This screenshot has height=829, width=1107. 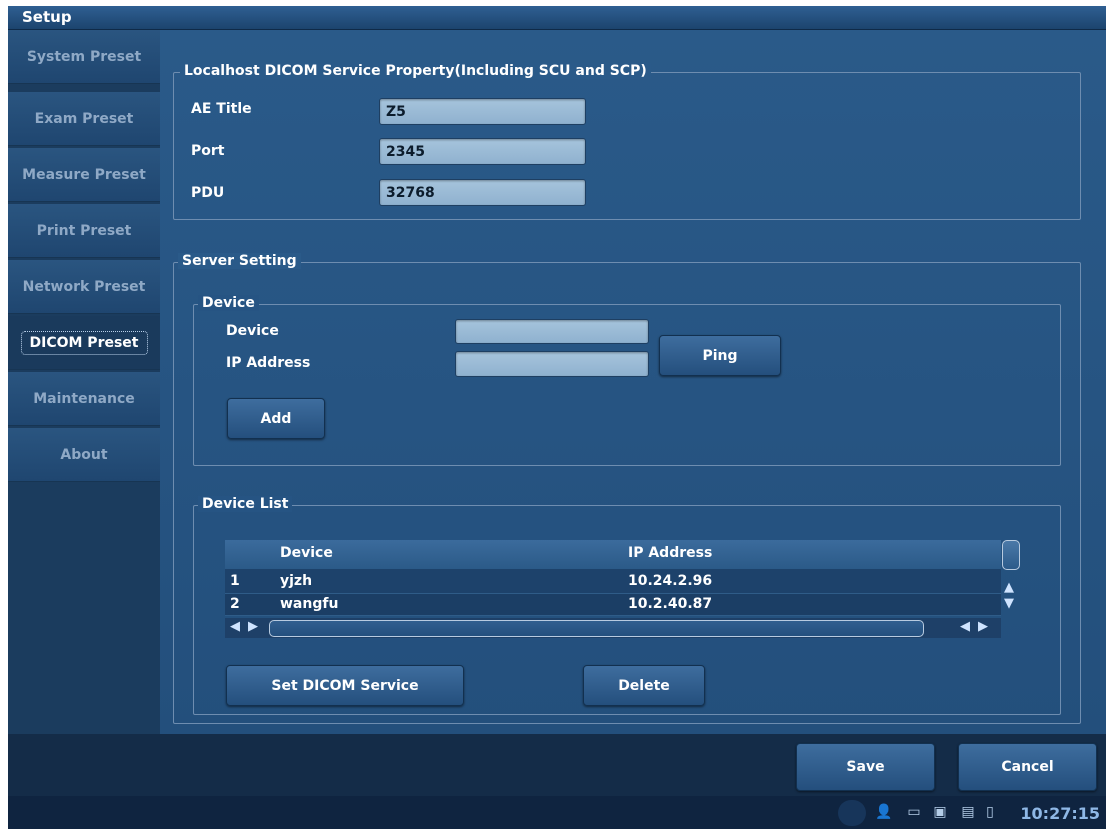 What do you see at coordinates (296, 581) in the screenshot?
I see `row-device: yjzh` at bounding box center [296, 581].